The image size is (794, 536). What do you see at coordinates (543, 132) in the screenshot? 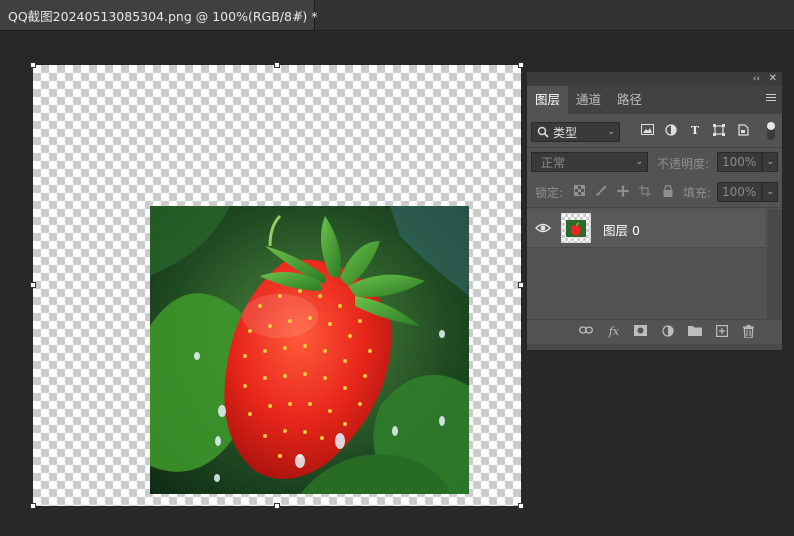
I see `magnifier-icon` at bounding box center [543, 132].